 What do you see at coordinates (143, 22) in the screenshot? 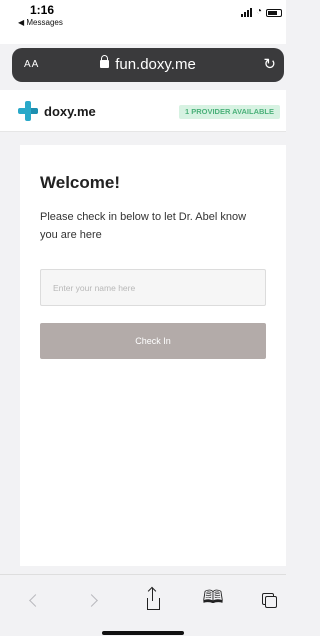
I see `status-bar: 1:16 ◀ Messages ◔` at bounding box center [143, 22].